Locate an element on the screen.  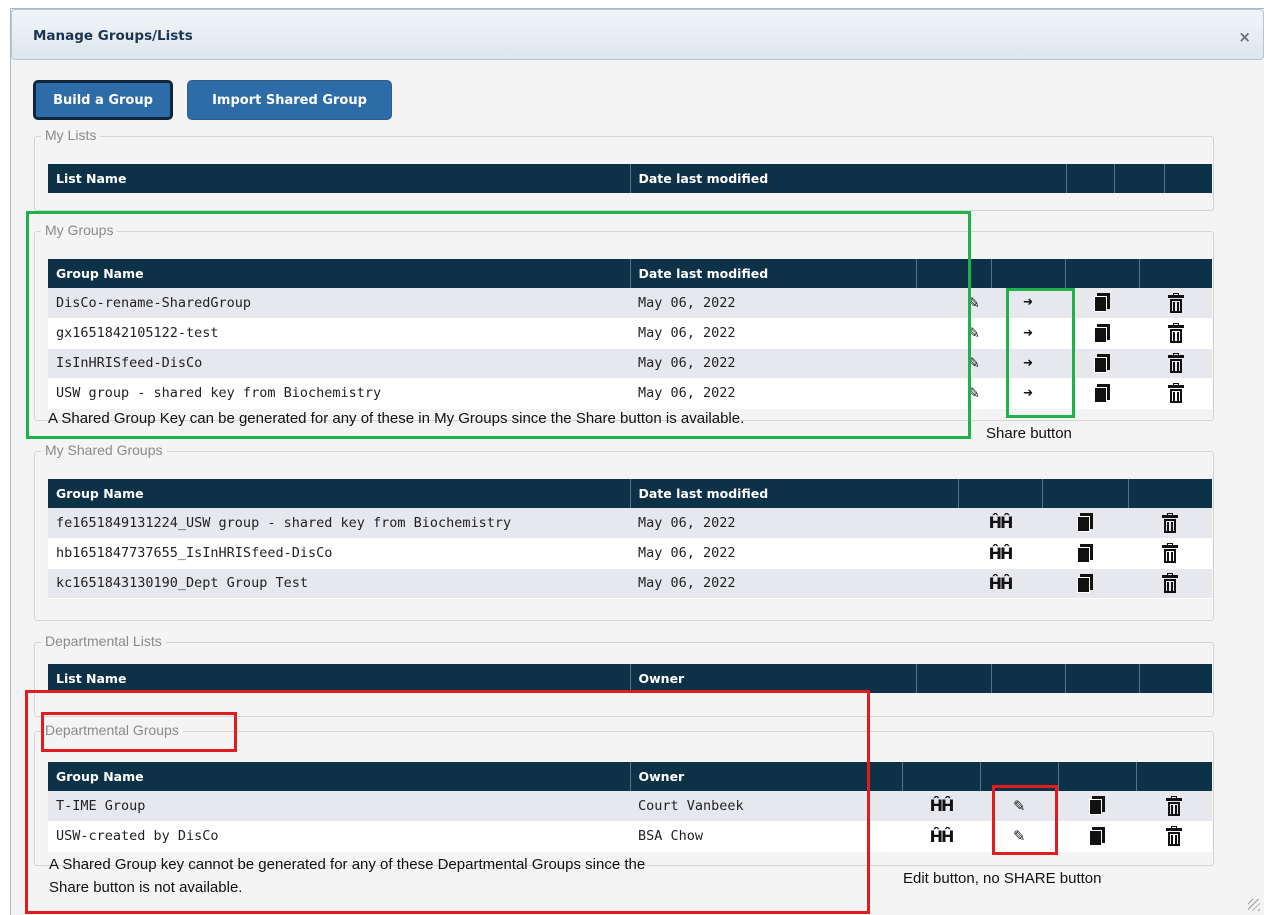
resize-grip is located at coordinates (1254, 905).